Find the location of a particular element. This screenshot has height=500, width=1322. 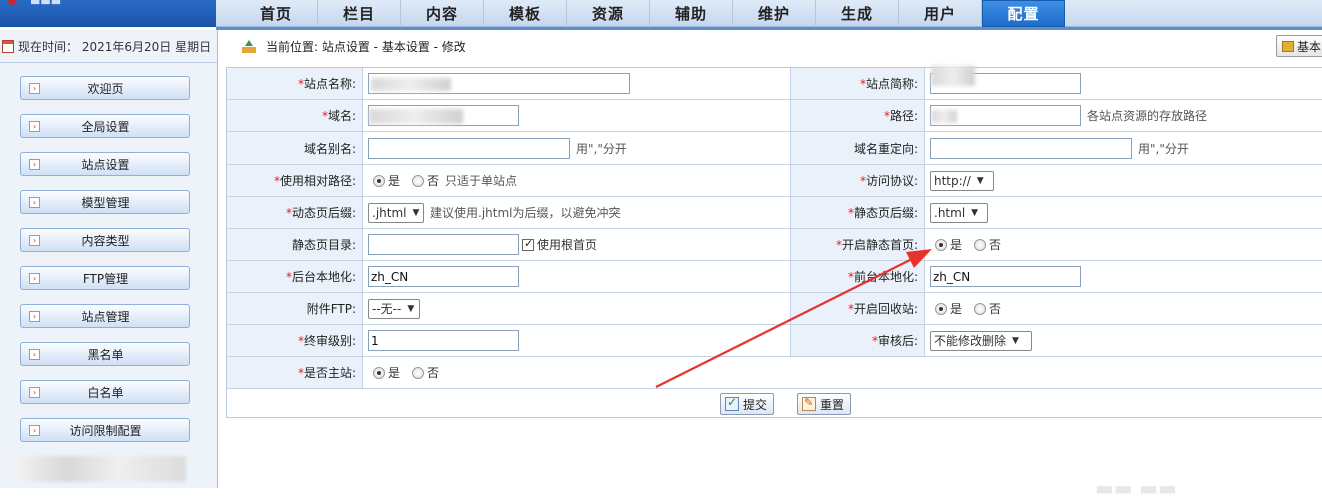

domain-cell is located at coordinates (443, 115).